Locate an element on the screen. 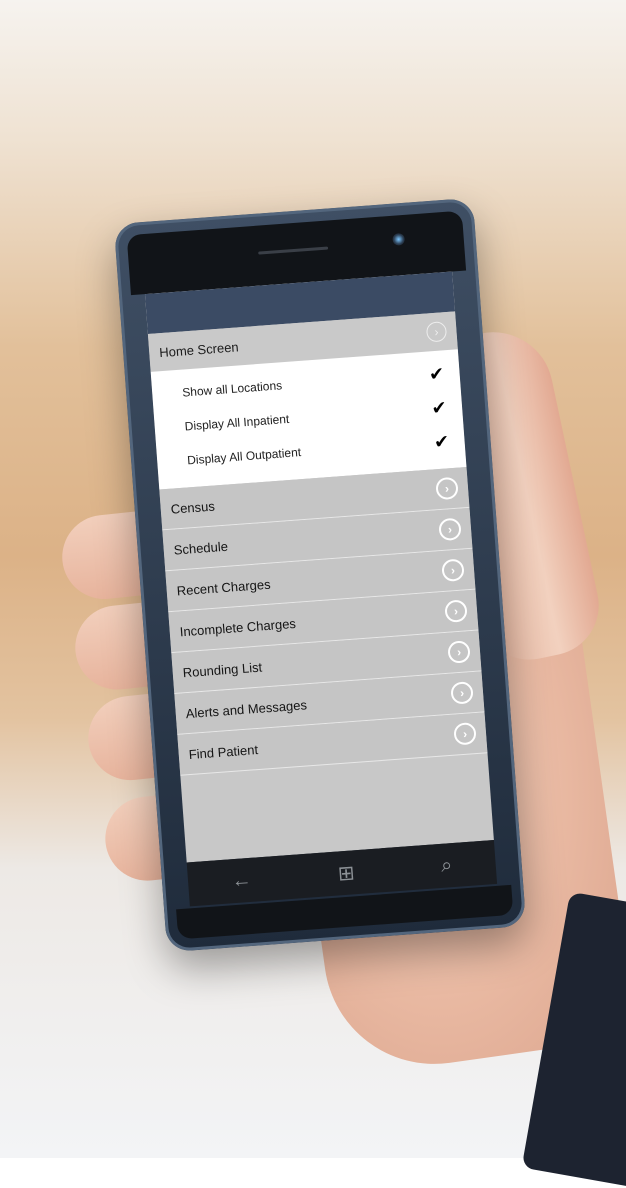 The height and width of the screenshot is (1188, 626). front-camera is located at coordinates (399, 239).